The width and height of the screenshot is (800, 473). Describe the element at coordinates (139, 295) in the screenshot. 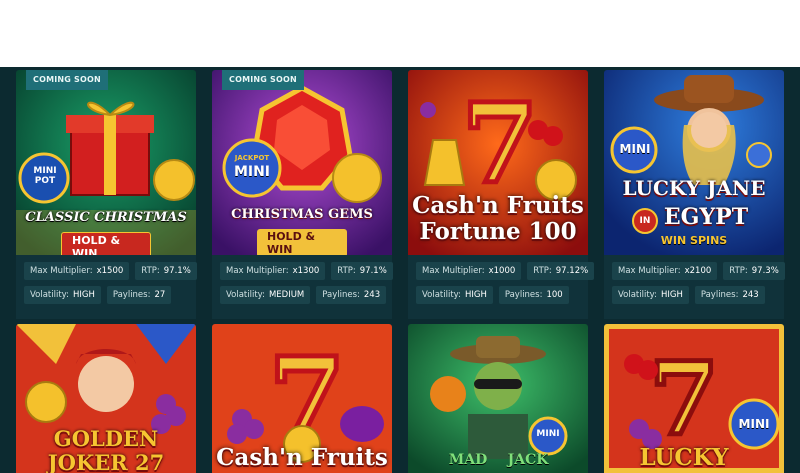

I see `paylines-pill: Paylines: 27` at that location.